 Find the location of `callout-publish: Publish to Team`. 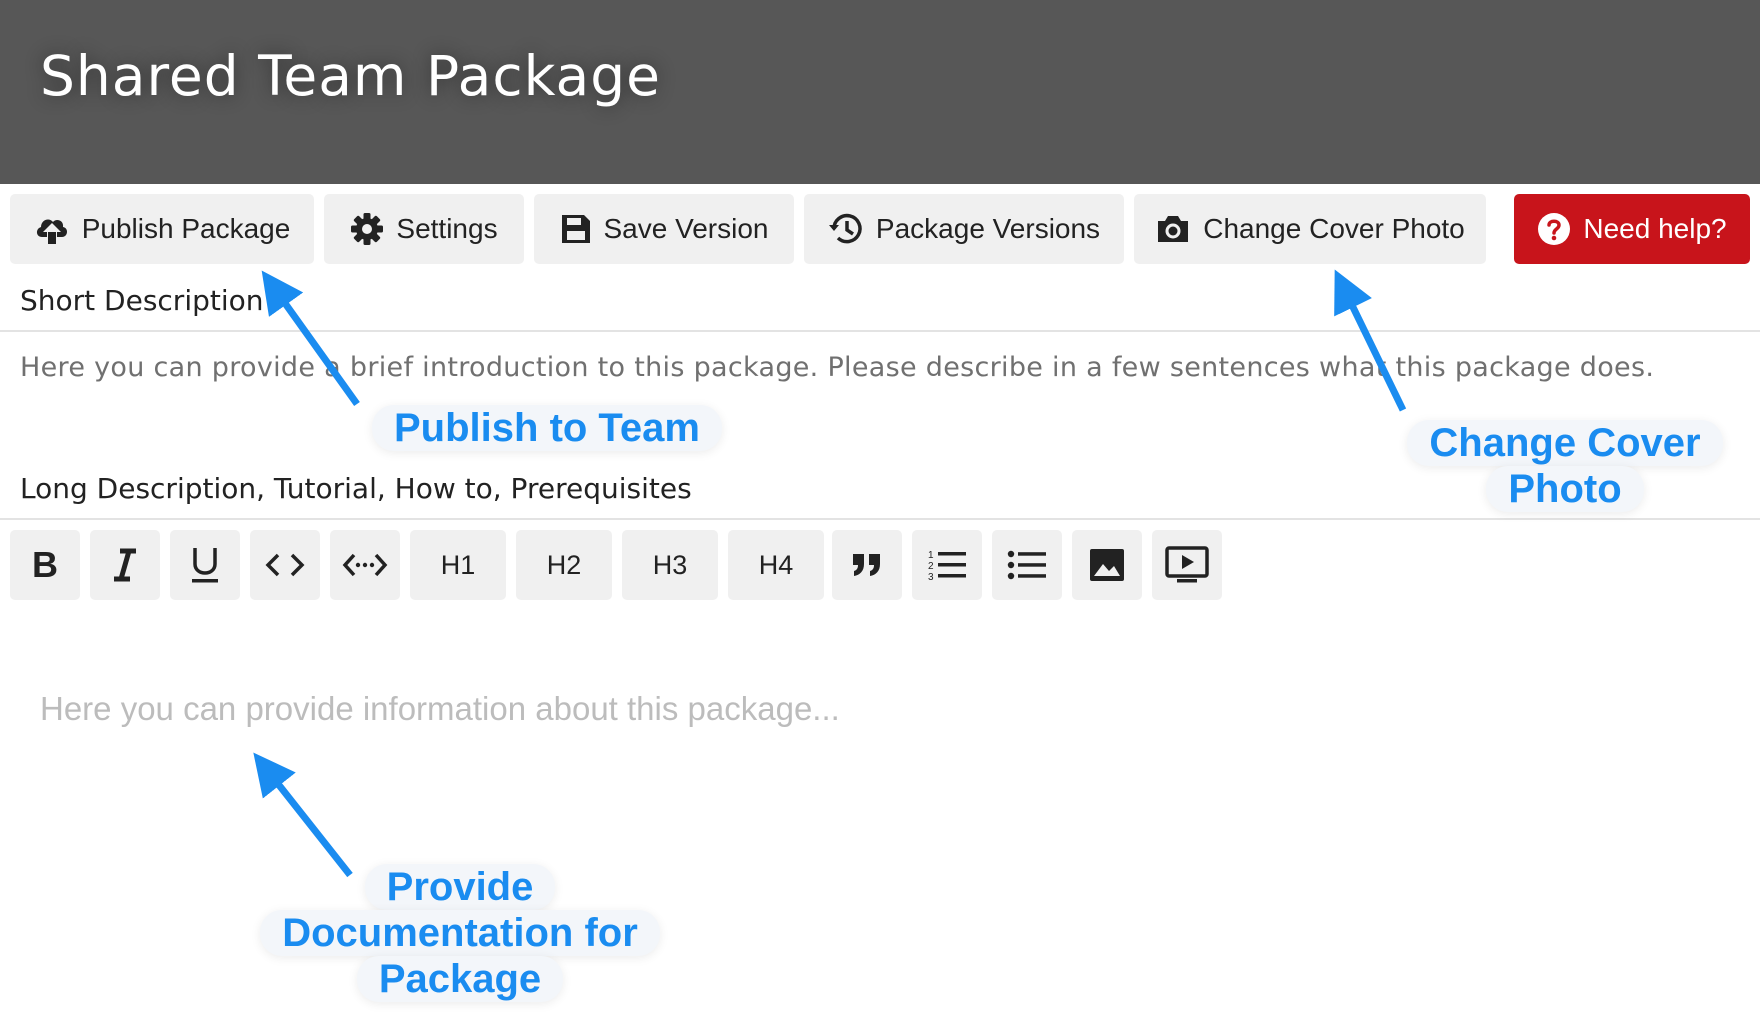

callout-publish: Publish to Team is located at coordinates (547, 428).